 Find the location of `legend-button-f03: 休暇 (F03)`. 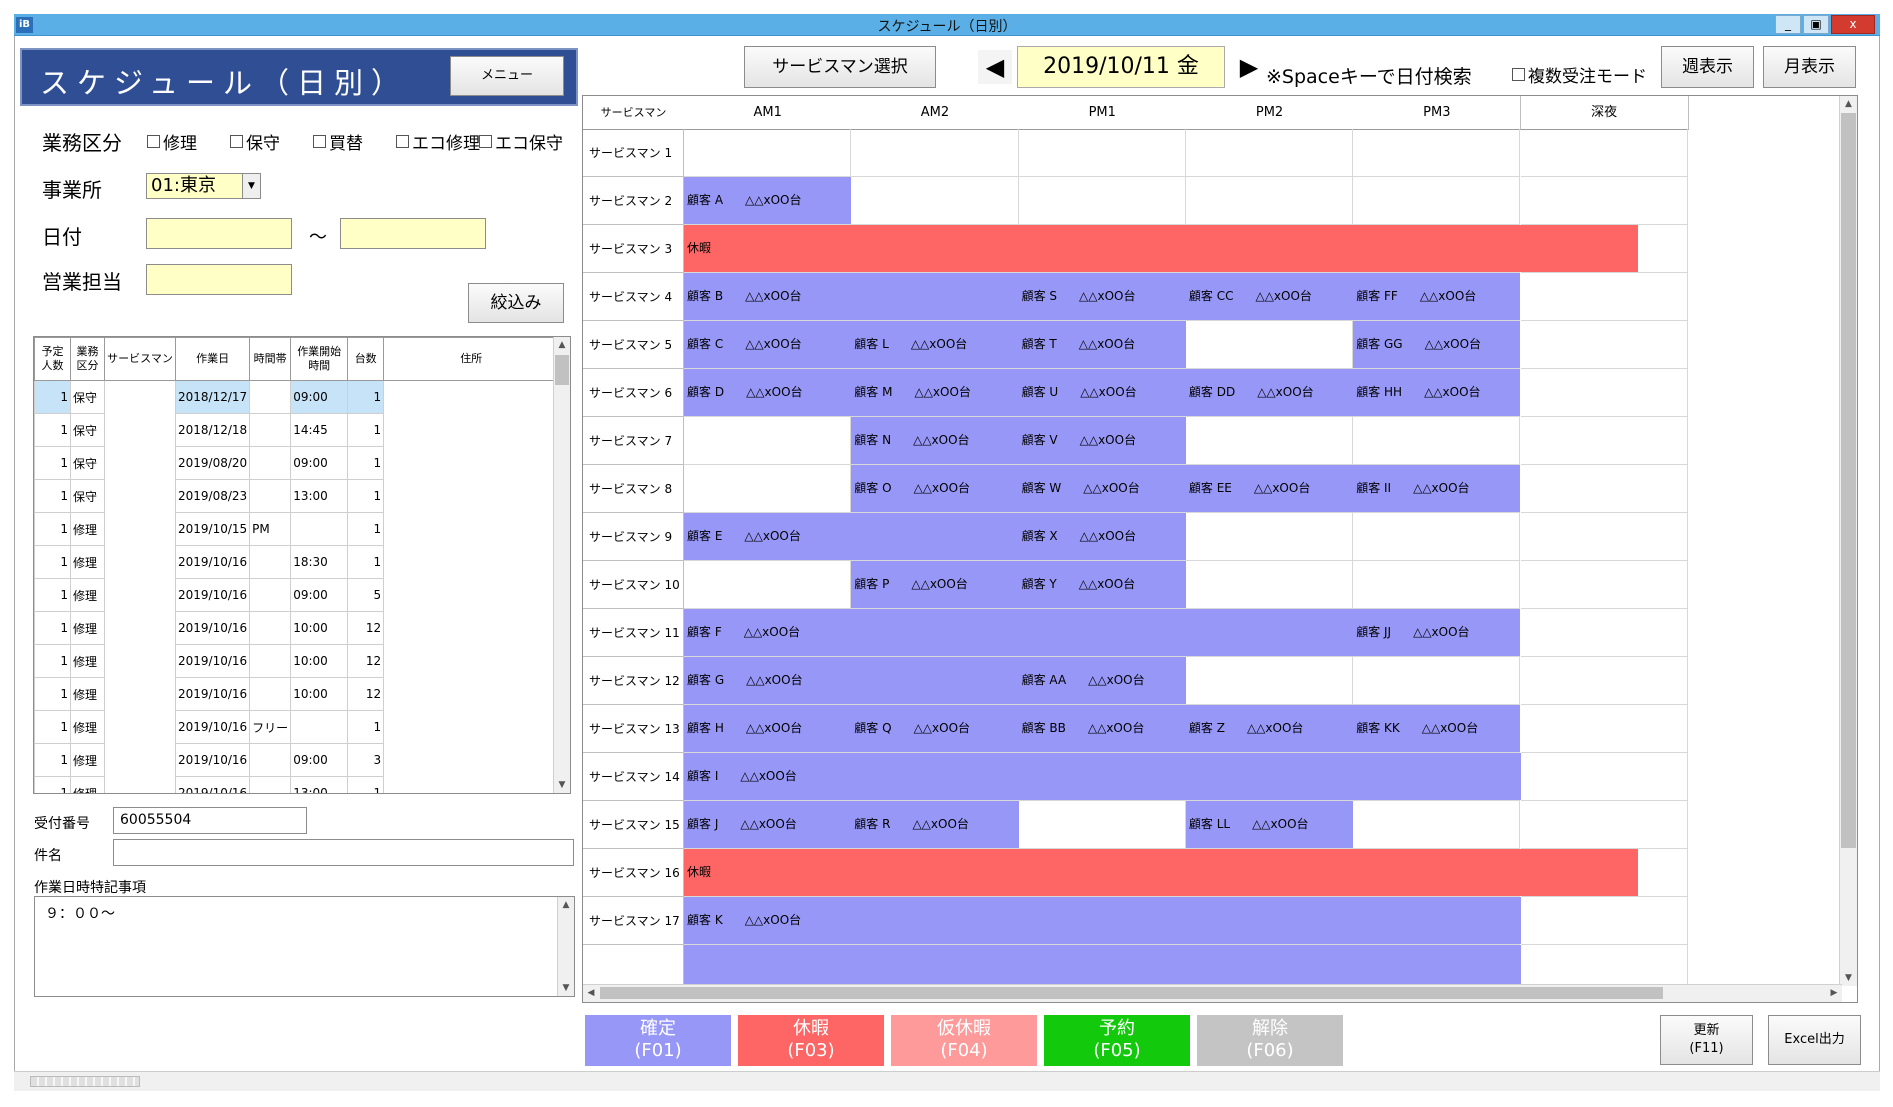

legend-button-f03: 休暇 (F03) is located at coordinates (811, 1040).